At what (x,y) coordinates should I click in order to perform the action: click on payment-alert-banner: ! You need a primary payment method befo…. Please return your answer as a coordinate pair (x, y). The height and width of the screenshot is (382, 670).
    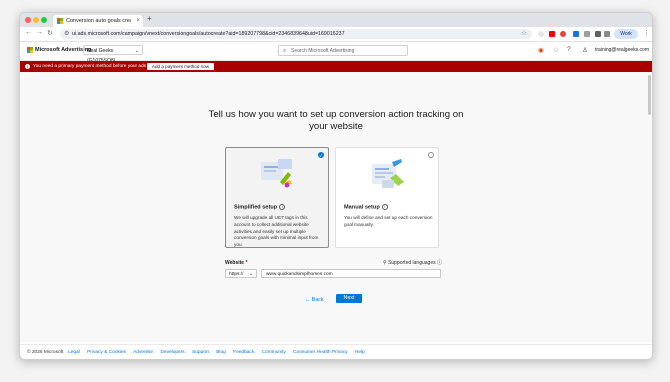
    Looking at the image, I should click on (336, 66).